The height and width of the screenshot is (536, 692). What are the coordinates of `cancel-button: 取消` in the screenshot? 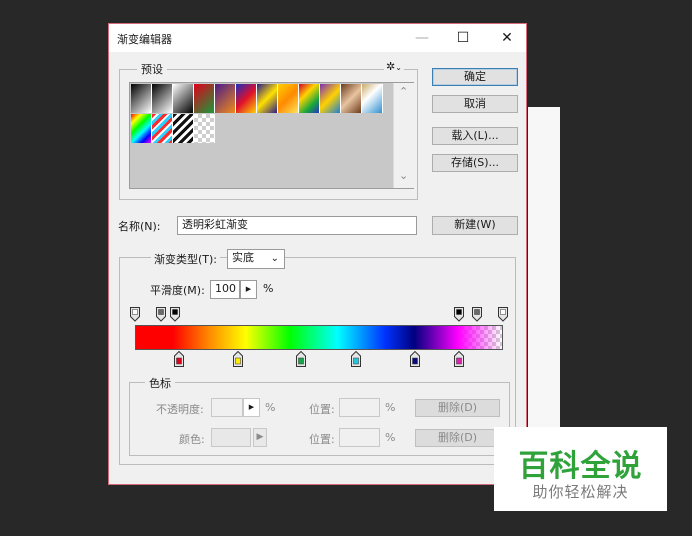 It's located at (475, 104).